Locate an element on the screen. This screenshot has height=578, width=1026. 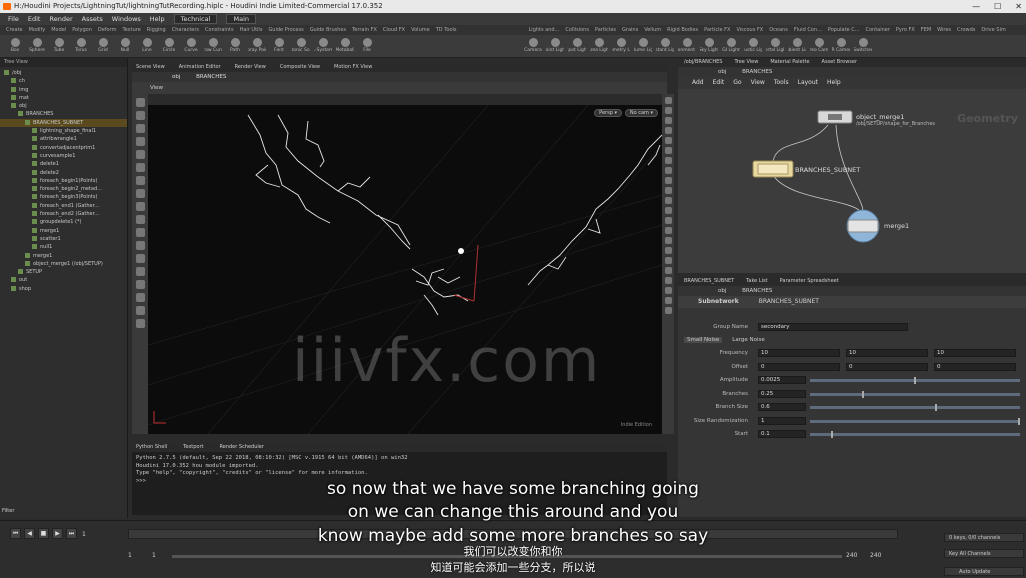
tree-row: null1 is located at coordinates (63, 247).